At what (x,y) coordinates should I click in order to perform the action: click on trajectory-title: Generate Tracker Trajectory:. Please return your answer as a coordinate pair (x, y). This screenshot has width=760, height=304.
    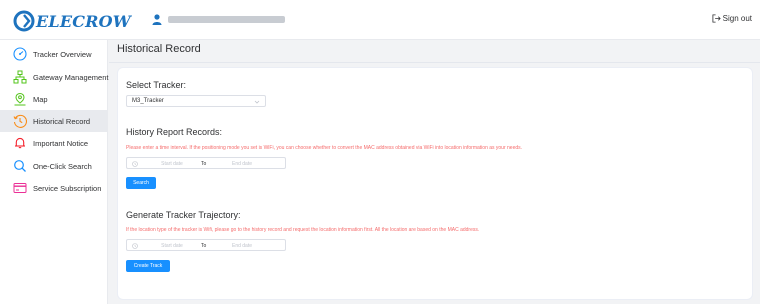
    Looking at the image, I should click on (183, 215).